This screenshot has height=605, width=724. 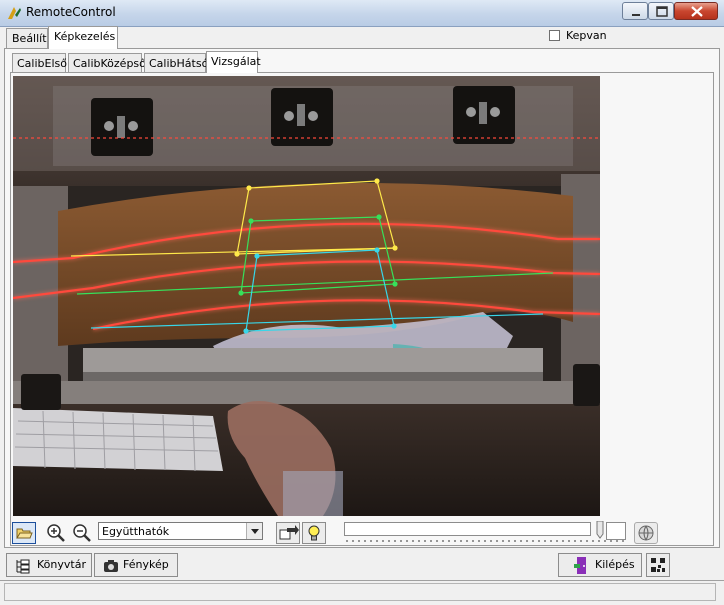 I want to click on photo-button: Fénykép, so click(x=136, y=565).